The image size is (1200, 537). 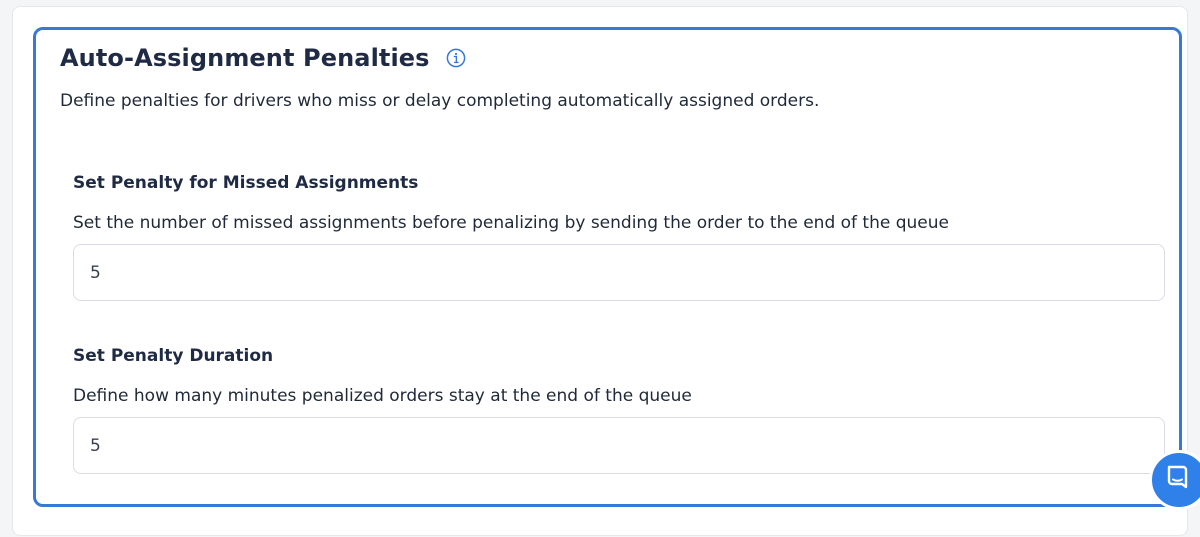 I want to click on card-header: Auto-Assignment Penalties, so click(x=263, y=58).